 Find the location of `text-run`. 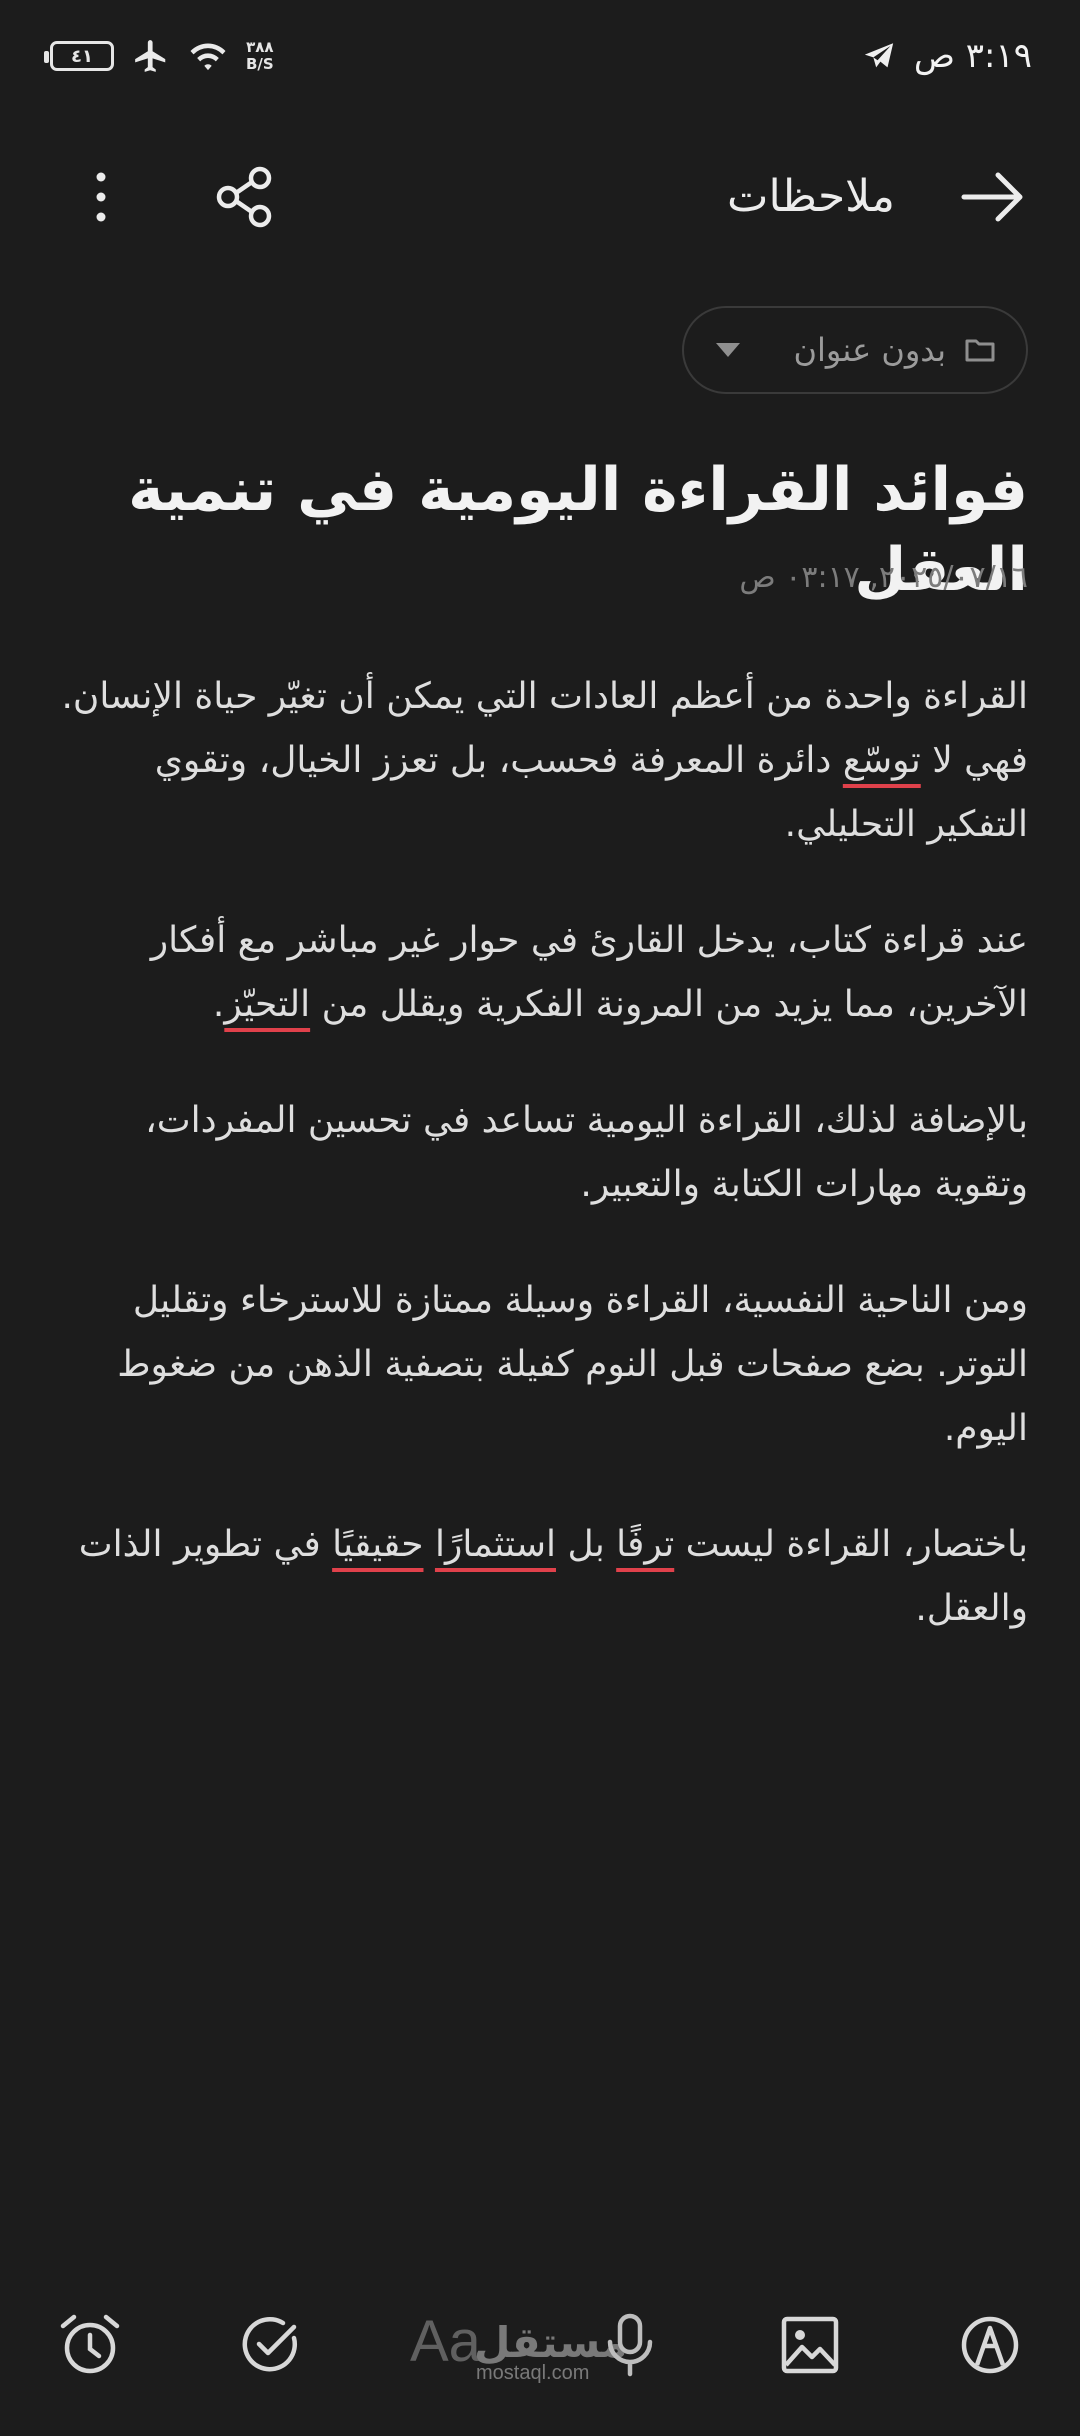

text-run is located at coordinates (428, 1544).